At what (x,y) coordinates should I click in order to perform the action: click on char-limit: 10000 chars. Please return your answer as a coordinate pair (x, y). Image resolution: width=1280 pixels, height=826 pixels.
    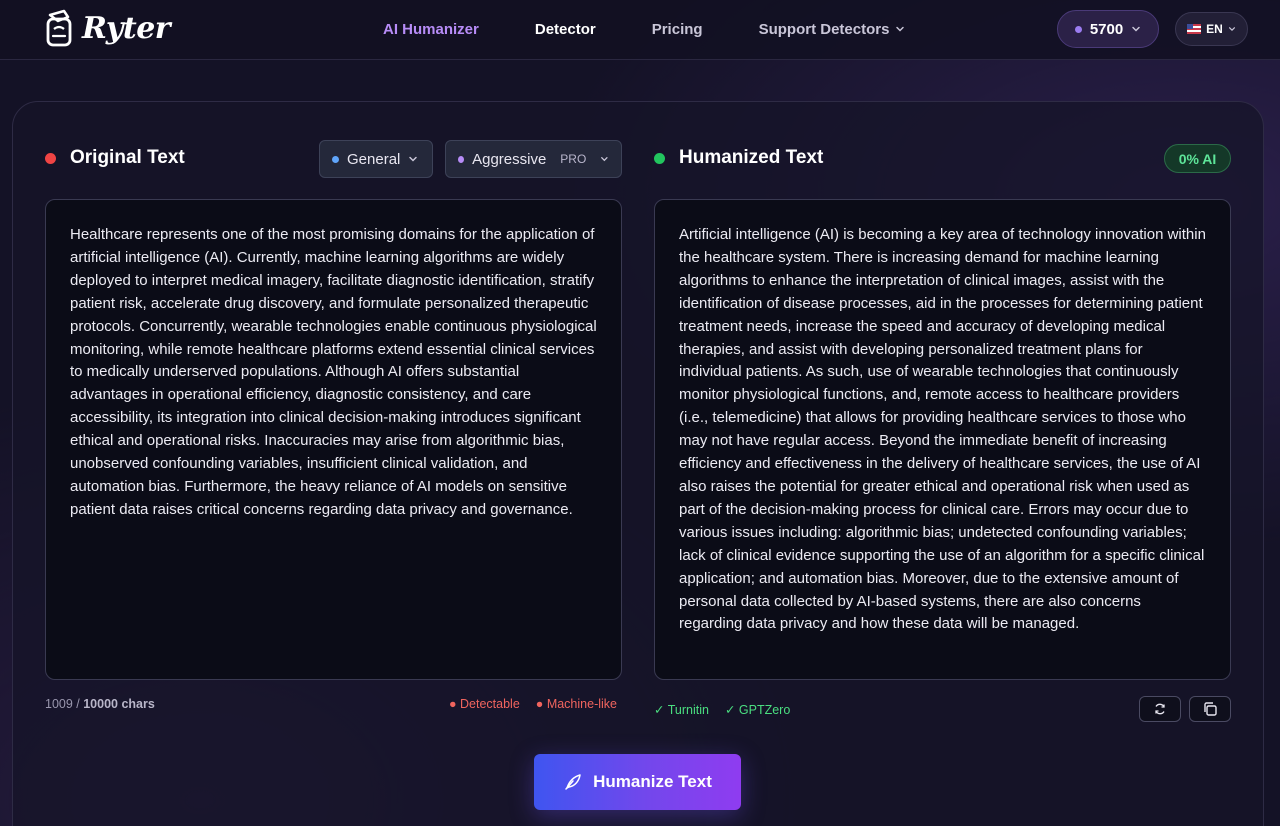
    Looking at the image, I should click on (119, 704).